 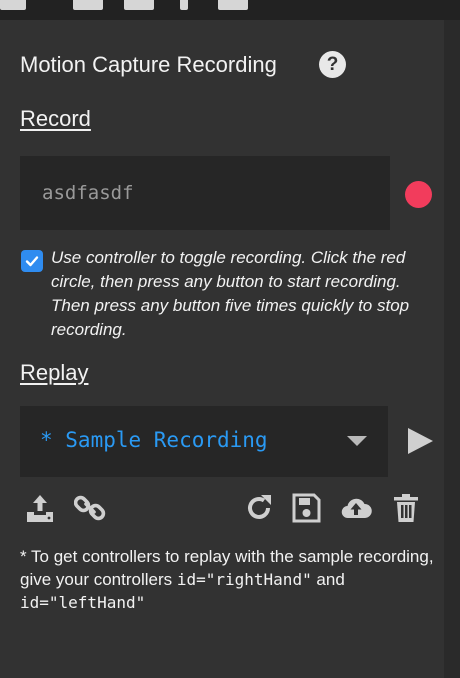 What do you see at coordinates (356, 508) in the screenshot?
I see `cloud-upload-icon` at bounding box center [356, 508].